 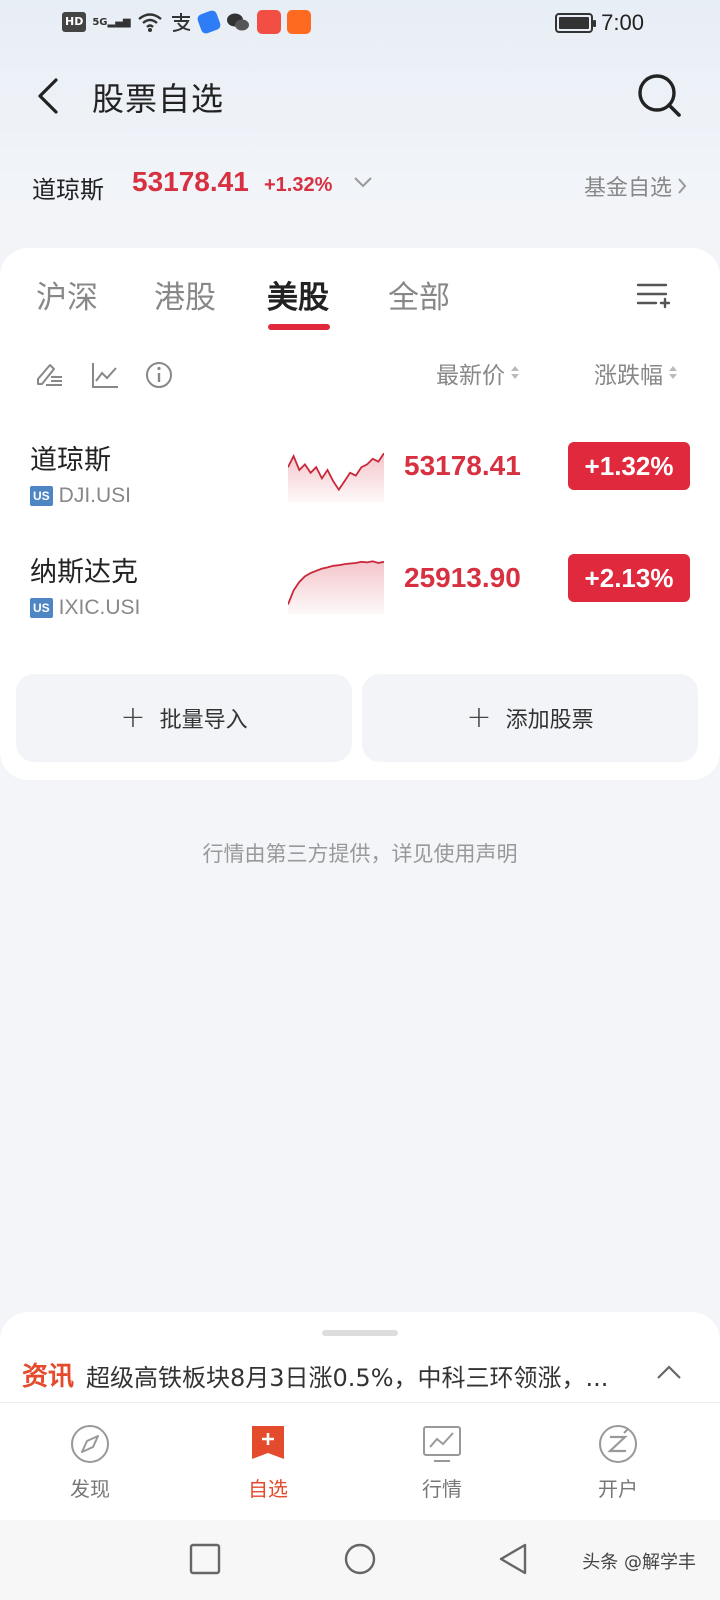 What do you see at coordinates (576, 23) in the screenshot?
I see `battery-icon` at bounding box center [576, 23].